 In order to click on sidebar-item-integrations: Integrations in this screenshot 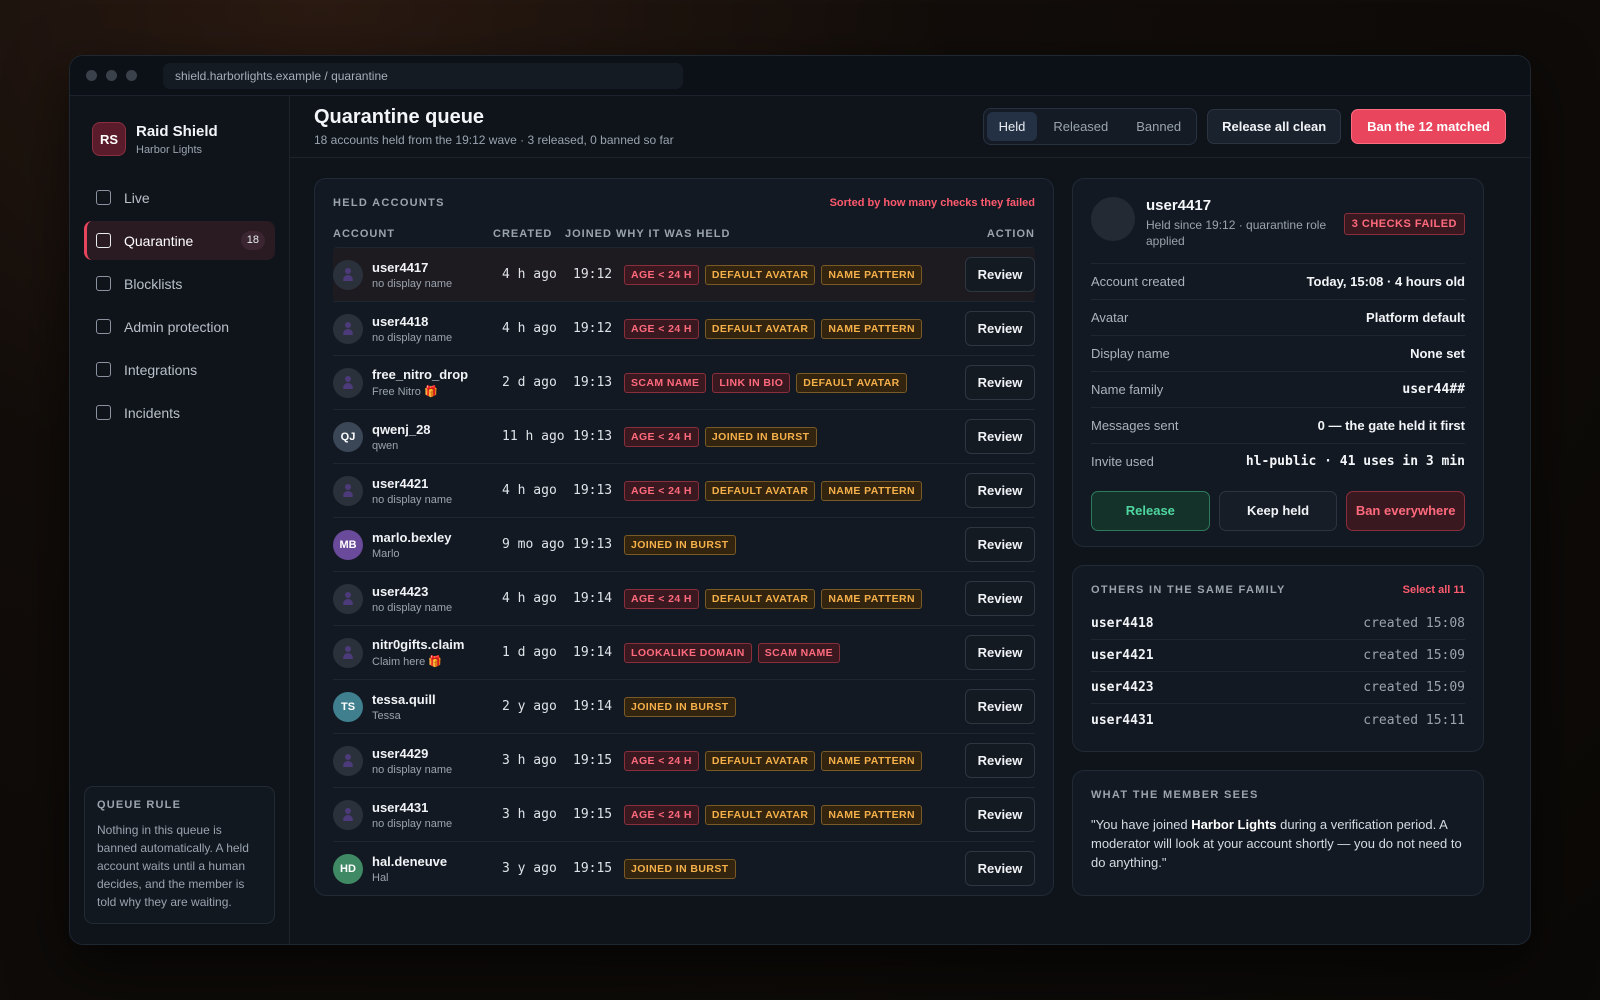, I will do `click(179, 369)`.